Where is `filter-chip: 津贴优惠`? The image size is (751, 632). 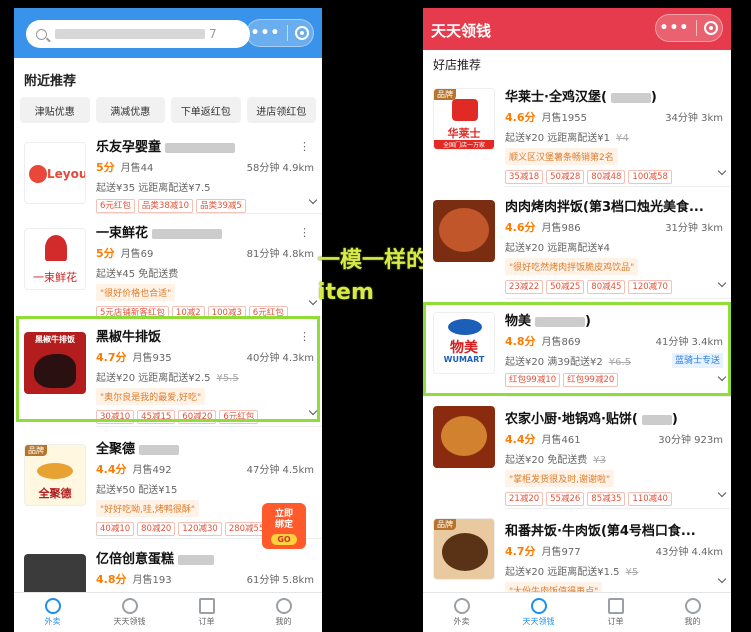
filter-chip: 津贴优惠 is located at coordinates (55, 110).